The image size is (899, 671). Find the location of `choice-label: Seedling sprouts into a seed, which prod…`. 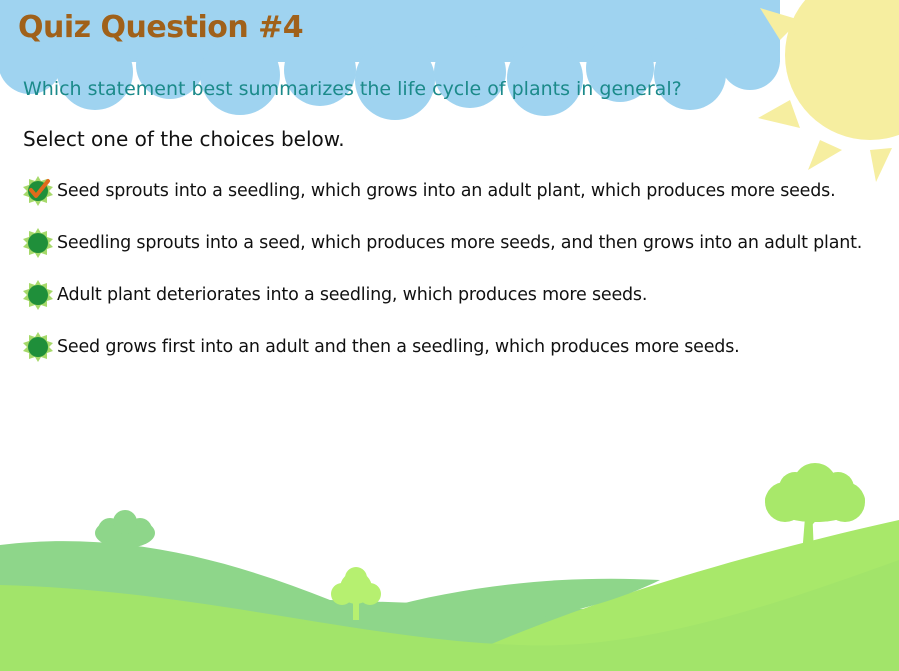

choice-label: Seedling sprouts into a seed, which prod… is located at coordinates (460, 243).